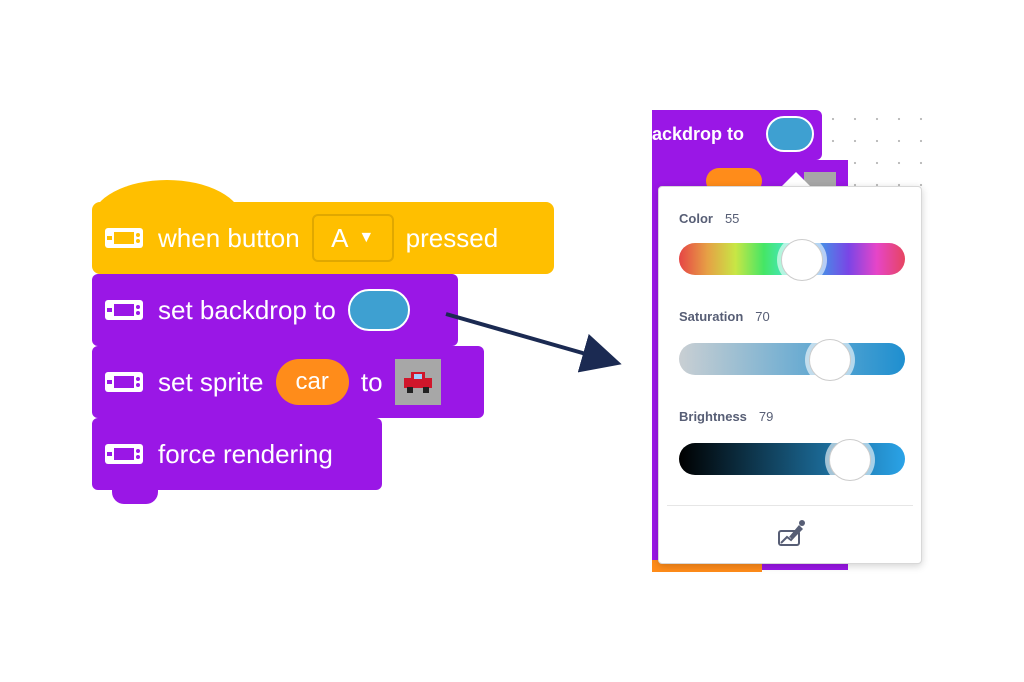 The height and width of the screenshot is (682, 1024). I want to click on to-label: to, so click(371, 381).